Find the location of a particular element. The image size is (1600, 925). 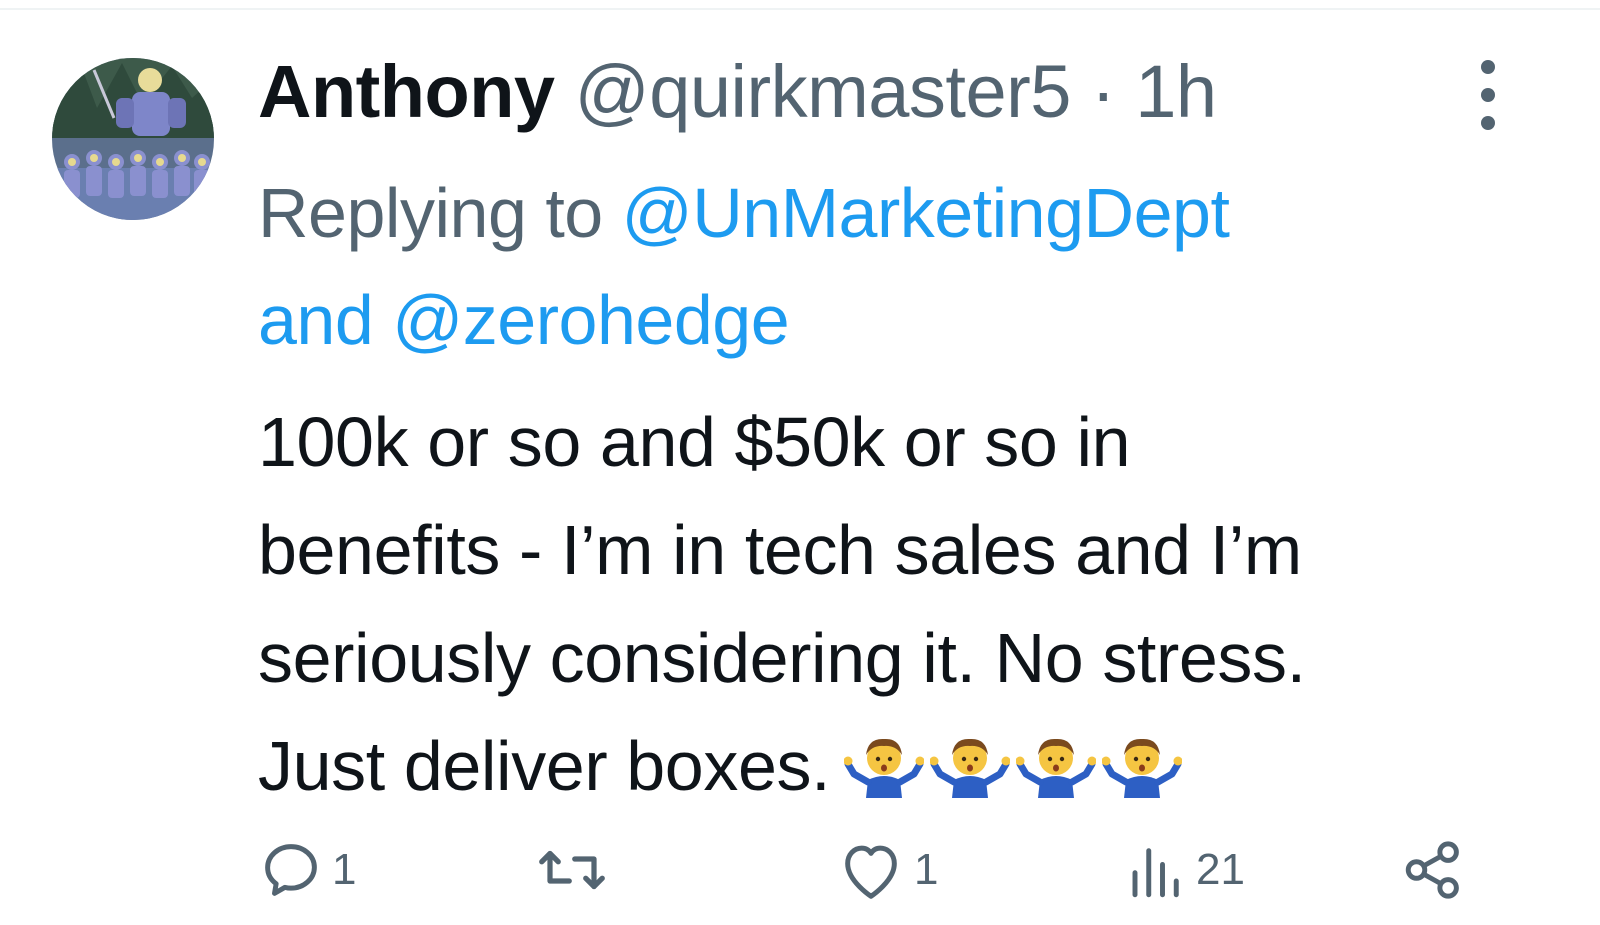

share-icon is located at coordinates (1432, 870).